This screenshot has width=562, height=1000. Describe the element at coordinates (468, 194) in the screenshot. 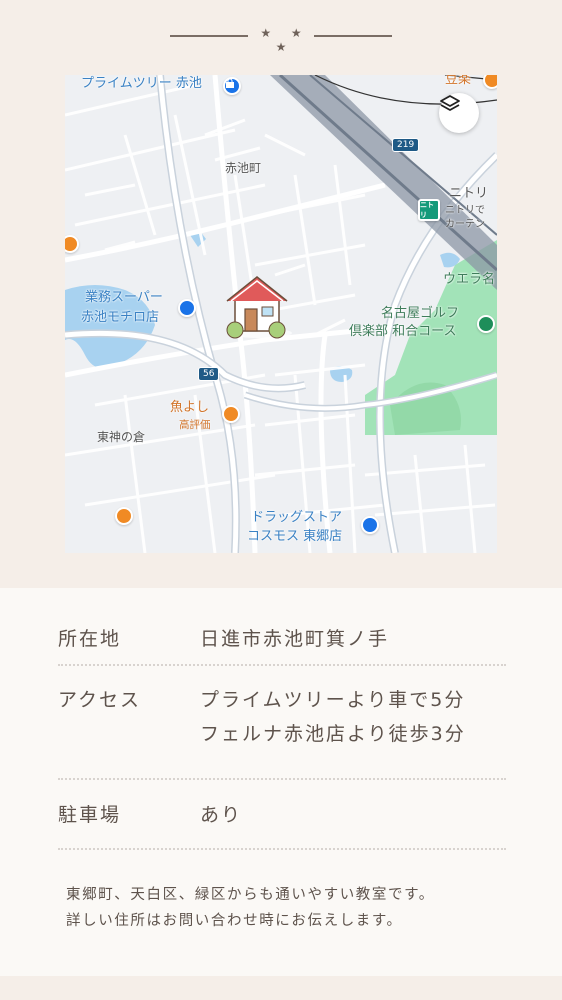

I see `poi-label-nitori: ニトリ` at that location.